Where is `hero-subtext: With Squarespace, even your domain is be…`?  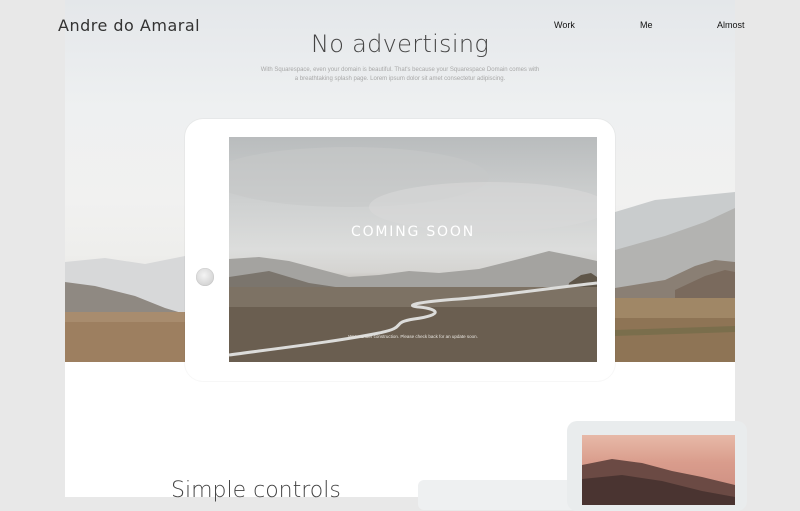 hero-subtext: With Squarespace, even your domain is be… is located at coordinates (400, 74).